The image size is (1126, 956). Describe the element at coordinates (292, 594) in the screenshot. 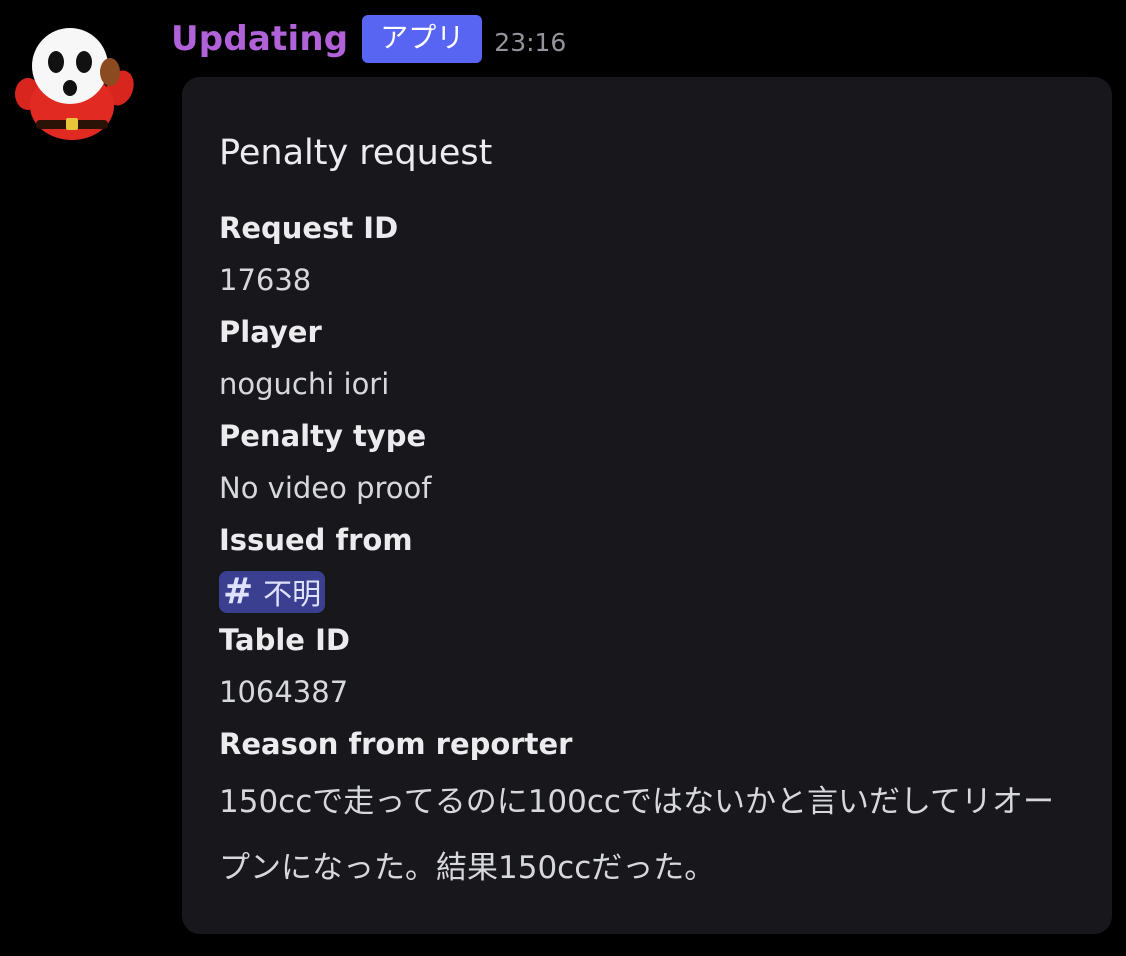

I see `channel-name: 不明` at that location.